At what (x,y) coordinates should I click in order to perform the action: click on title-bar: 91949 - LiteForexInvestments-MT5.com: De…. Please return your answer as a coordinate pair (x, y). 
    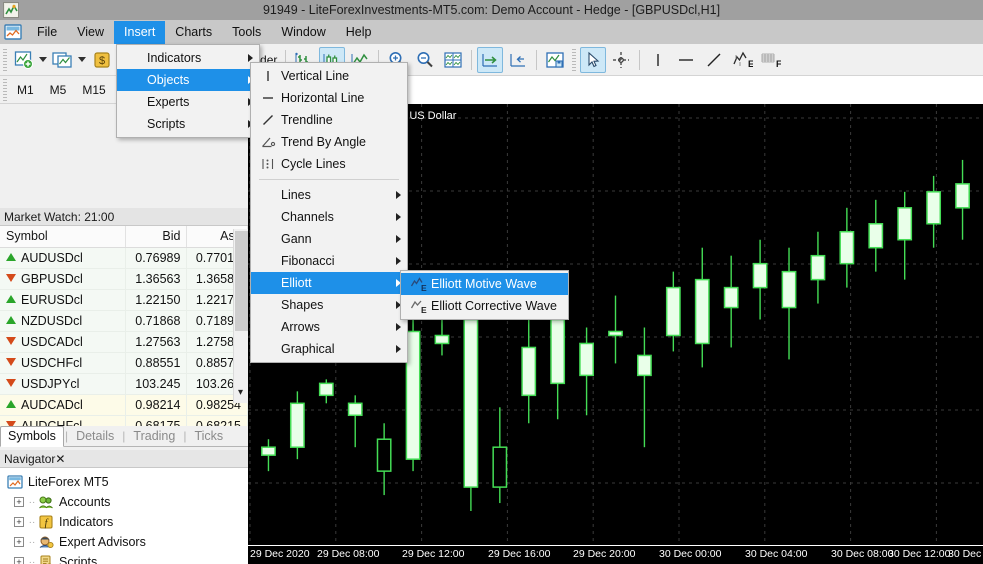
    Looking at the image, I should click on (491, 10).